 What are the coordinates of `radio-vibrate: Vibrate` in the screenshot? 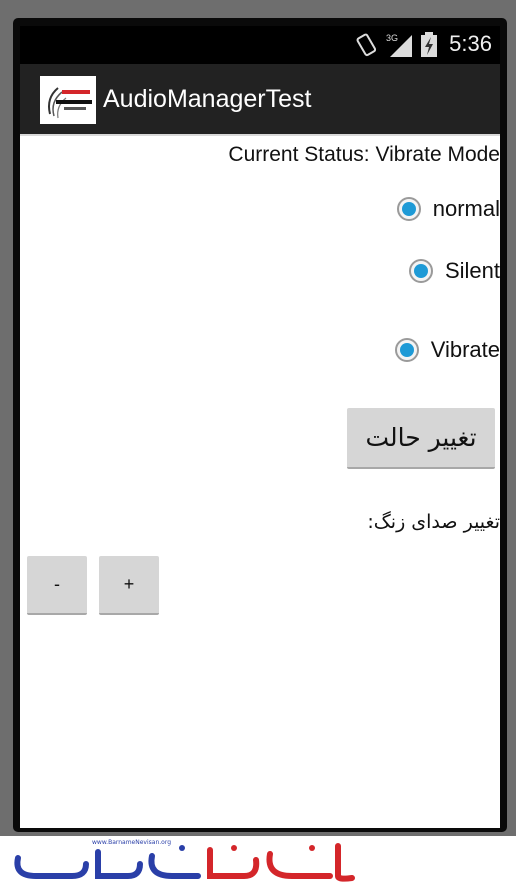 It's located at (447, 350).